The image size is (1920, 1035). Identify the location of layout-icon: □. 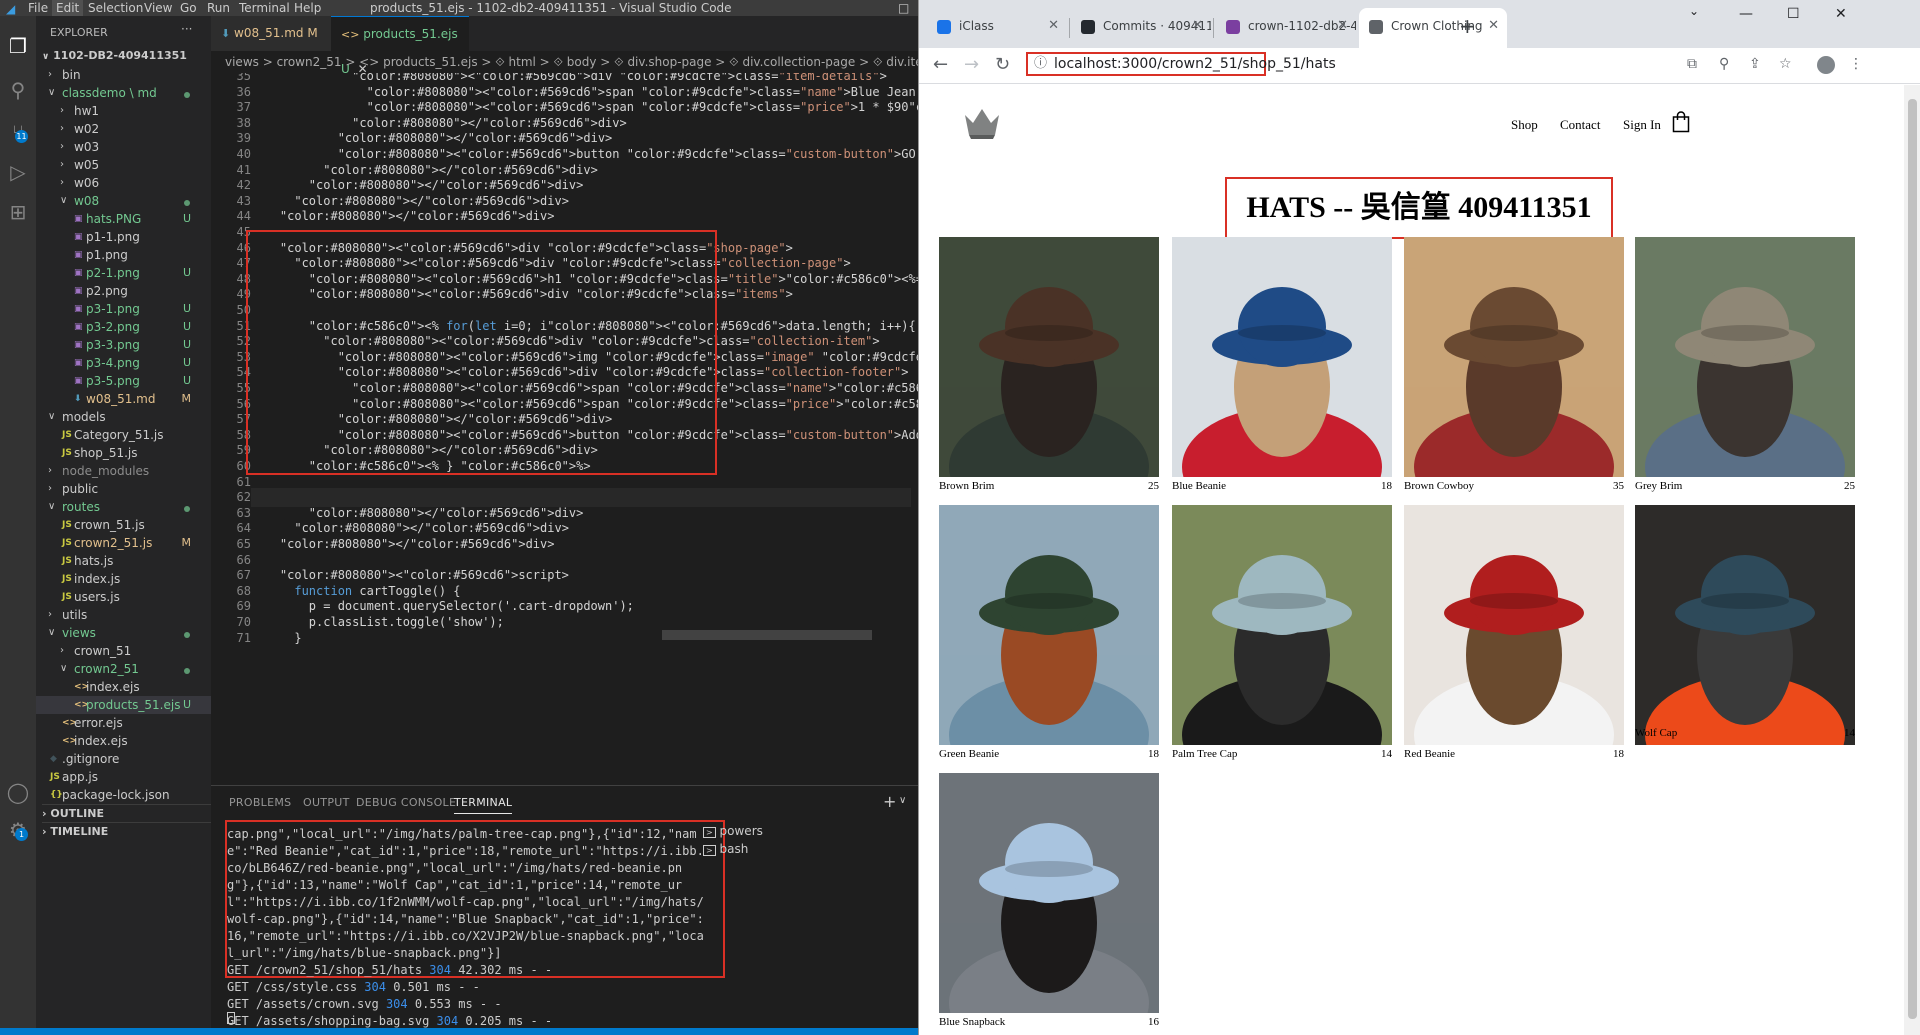
(903, 8).